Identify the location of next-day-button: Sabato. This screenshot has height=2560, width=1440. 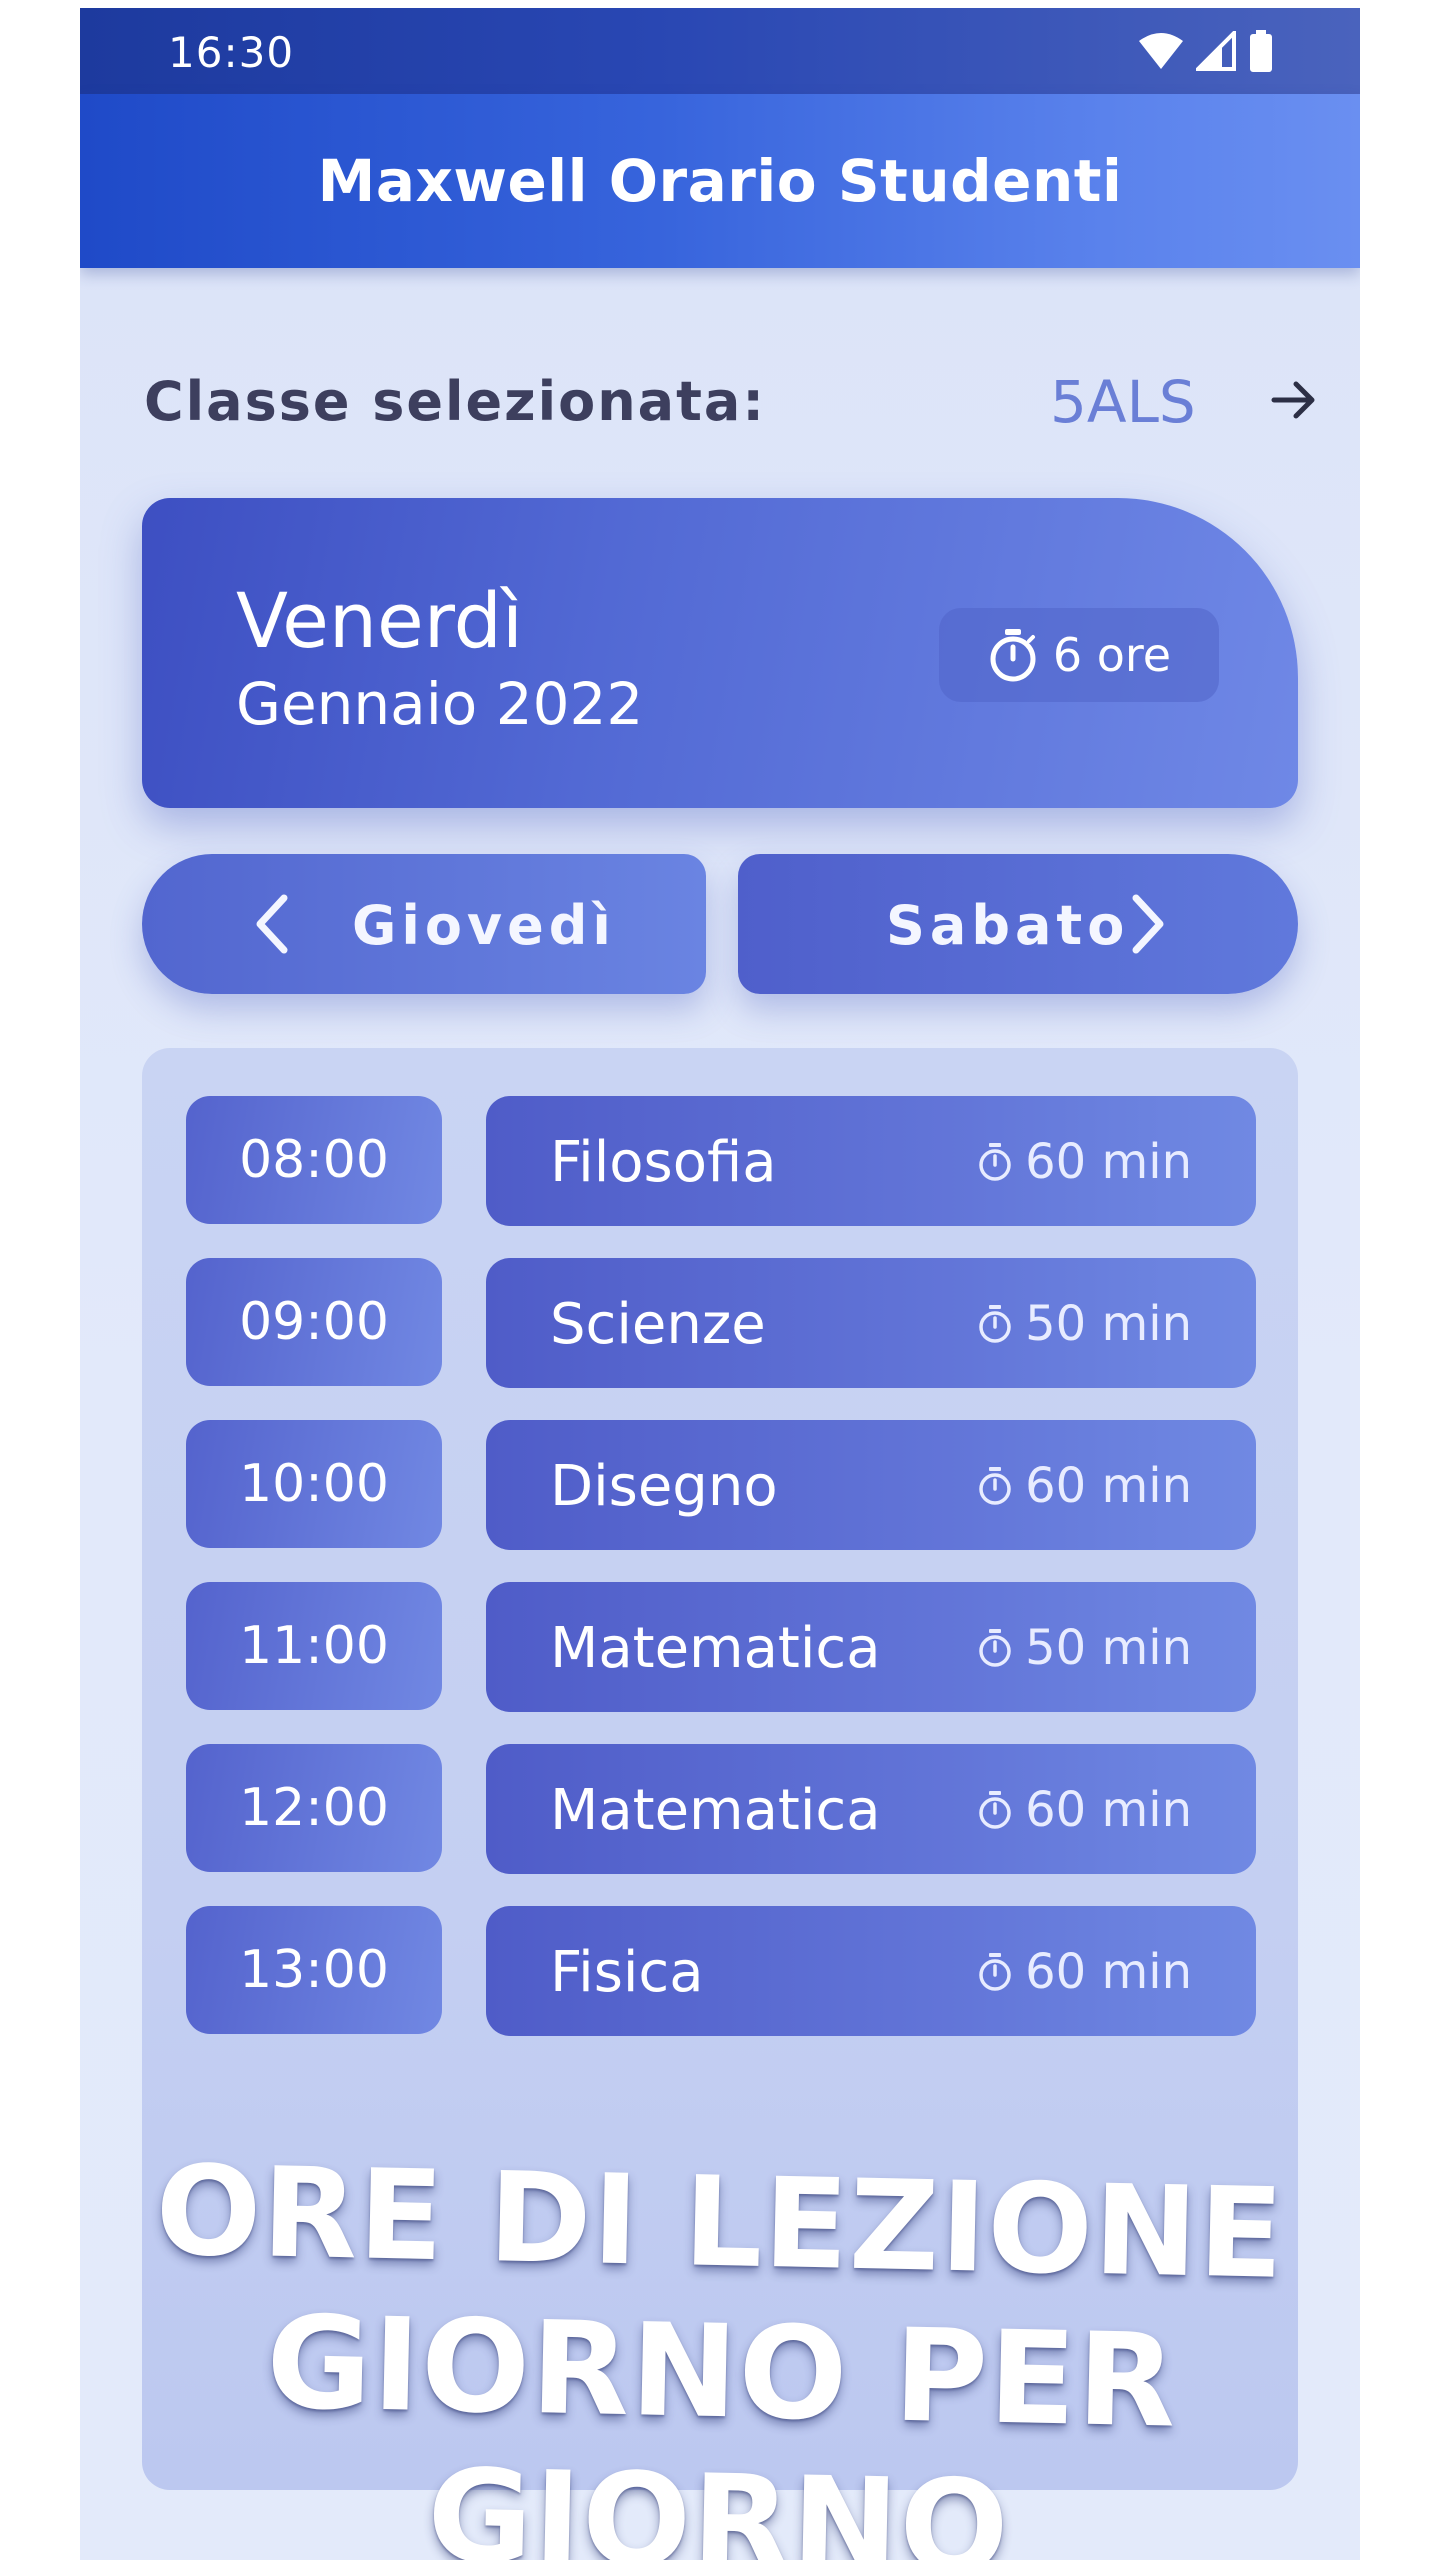
(1018, 924).